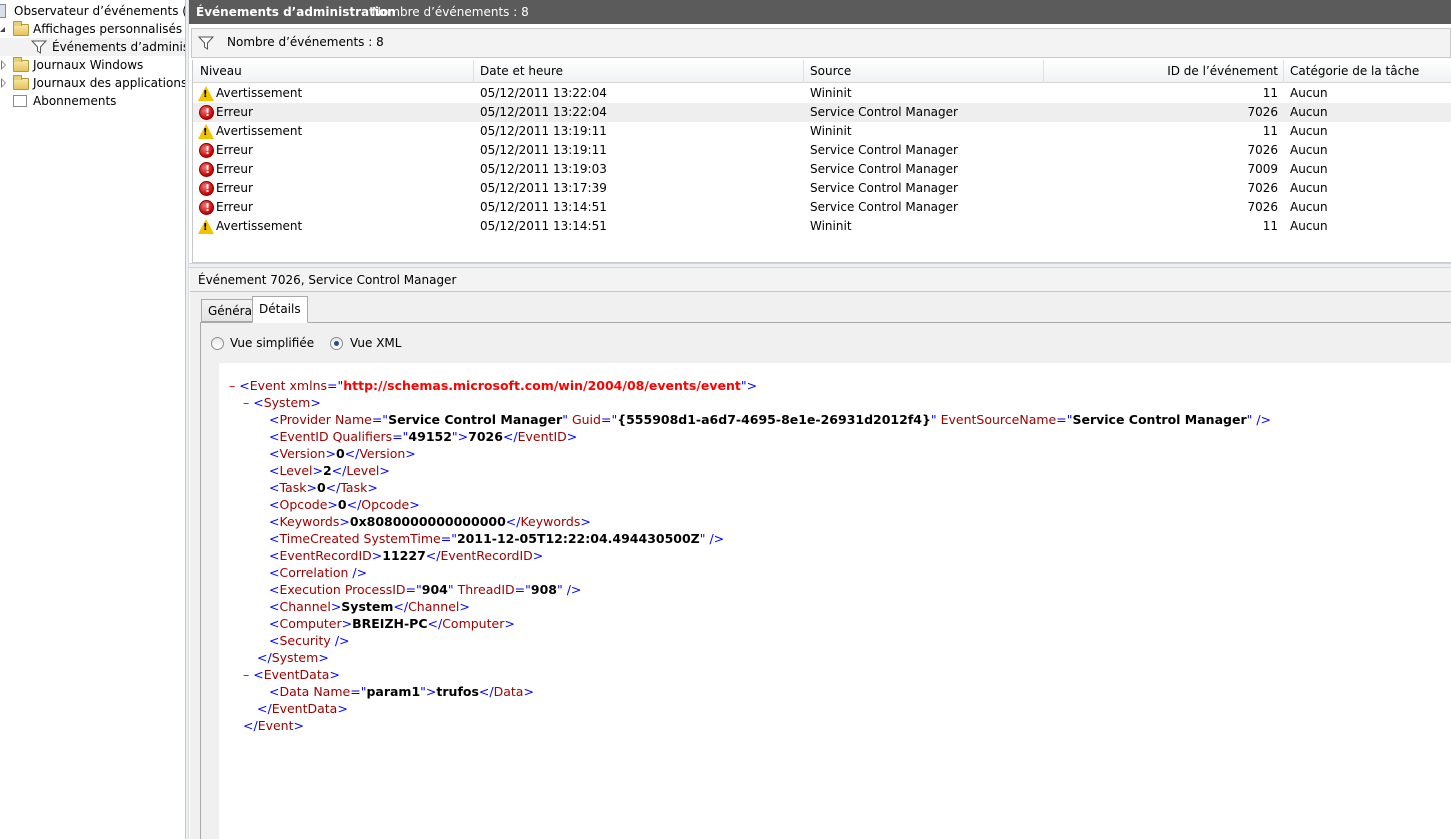 Image resolution: width=1451 pixels, height=839 pixels. What do you see at coordinates (392, 623) in the screenshot?
I see `xml-line-computer: <Computer>BREIZH-PC</Computer>` at bounding box center [392, 623].